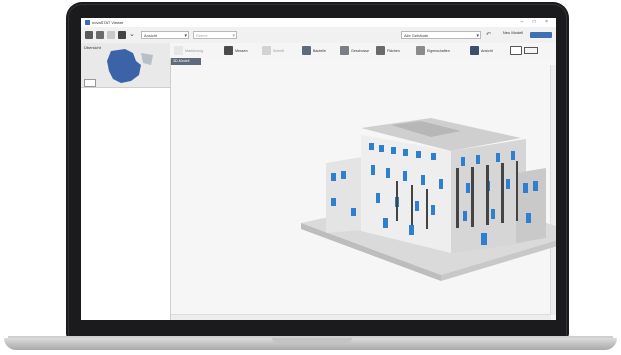 The height and width of the screenshot is (355, 621). What do you see at coordinates (380, 50) in the screenshot?
I see `areas-icon` at bounding box center [380, 50].